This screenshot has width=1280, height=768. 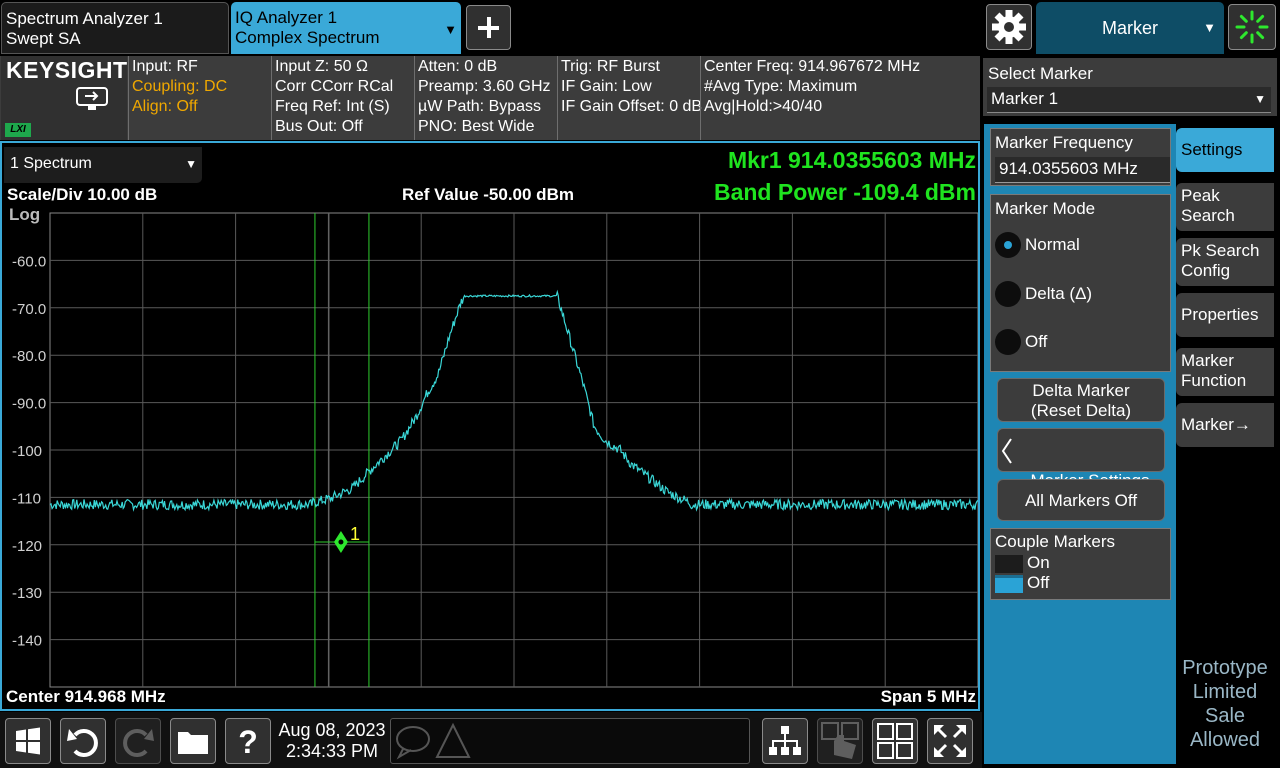 I want to click on span-label: Span 5 MHz, so click(x=928, y=697).